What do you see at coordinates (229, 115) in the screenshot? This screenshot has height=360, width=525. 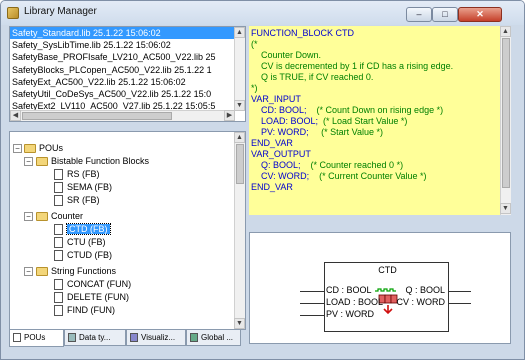 I see `scroll-right-icon: ▶` at bounding box center [229, 115].